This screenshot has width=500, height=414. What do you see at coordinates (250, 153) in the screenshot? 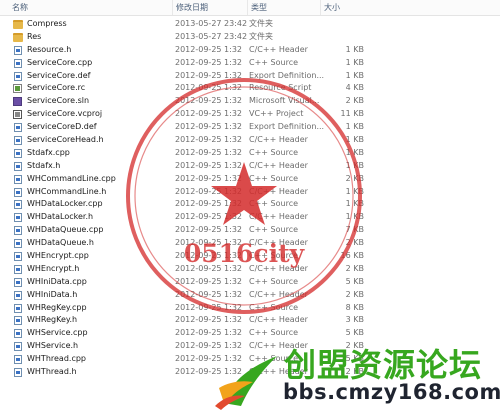
I see `file-row: Stdafx.cpp 2012-09-25 1:32 C++ Source 1 KB` at bounding box center [250, 153].